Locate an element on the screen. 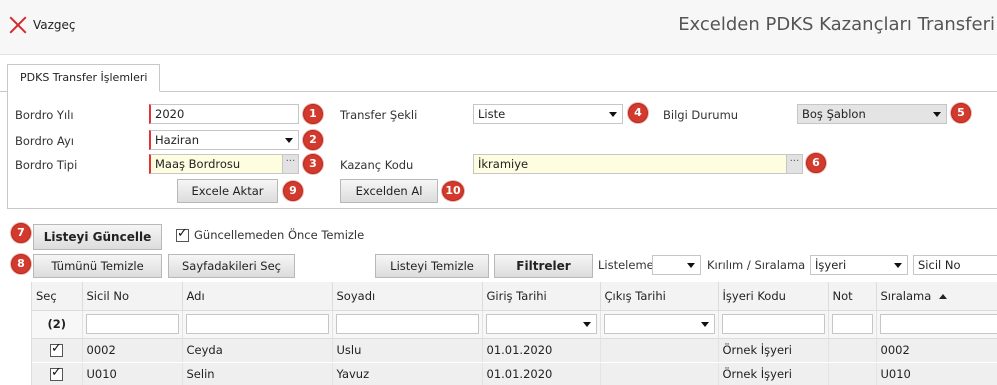  kirilim-value: İşyeri is located at coordinates (831, 265).